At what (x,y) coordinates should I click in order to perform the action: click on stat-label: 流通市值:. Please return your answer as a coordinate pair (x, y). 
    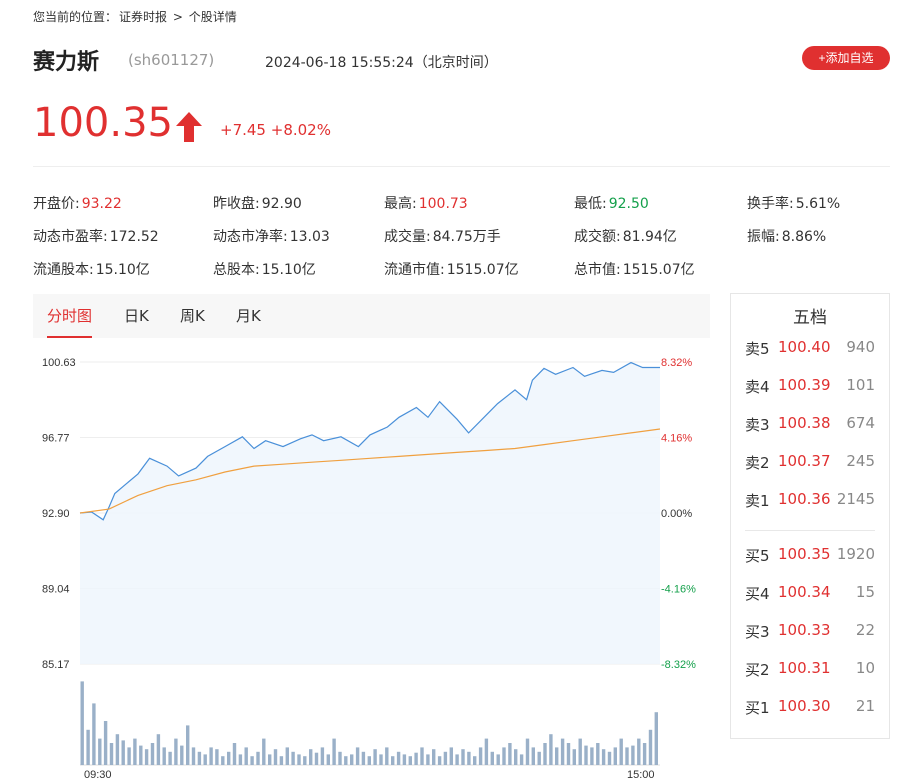
    Looking at the image, I should click on (414, 270).